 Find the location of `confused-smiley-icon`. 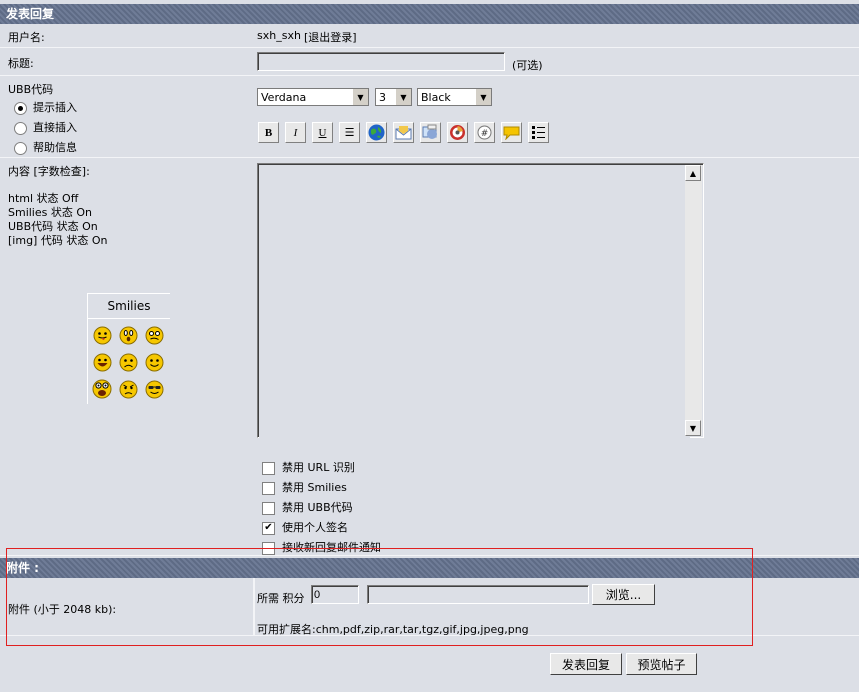

confused-smiley-icon is located at coordinates (154, 335).